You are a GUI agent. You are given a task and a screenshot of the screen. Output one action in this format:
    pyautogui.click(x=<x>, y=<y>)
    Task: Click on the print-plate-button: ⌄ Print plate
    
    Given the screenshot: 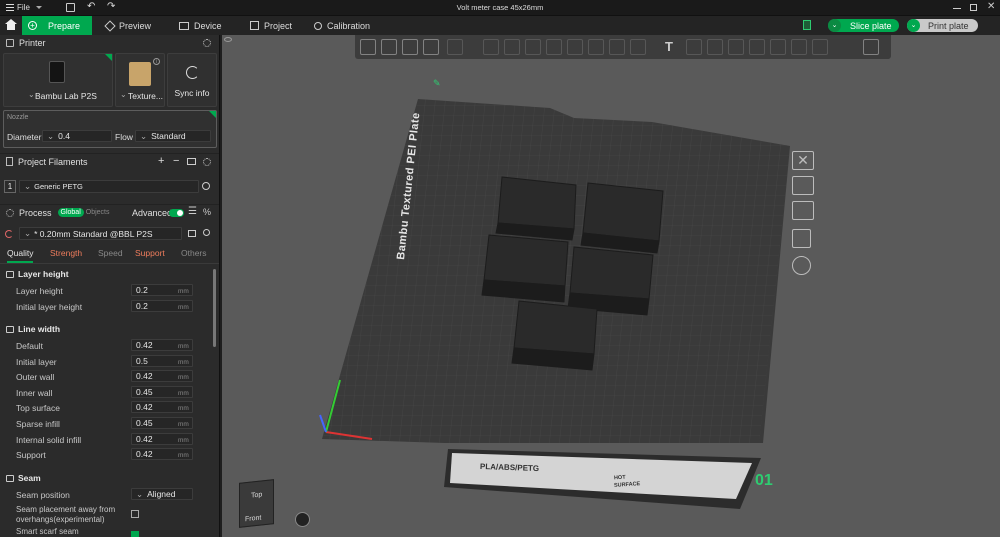 What is the action you would take?
    pyautogui.click(x=942, y=25)
    